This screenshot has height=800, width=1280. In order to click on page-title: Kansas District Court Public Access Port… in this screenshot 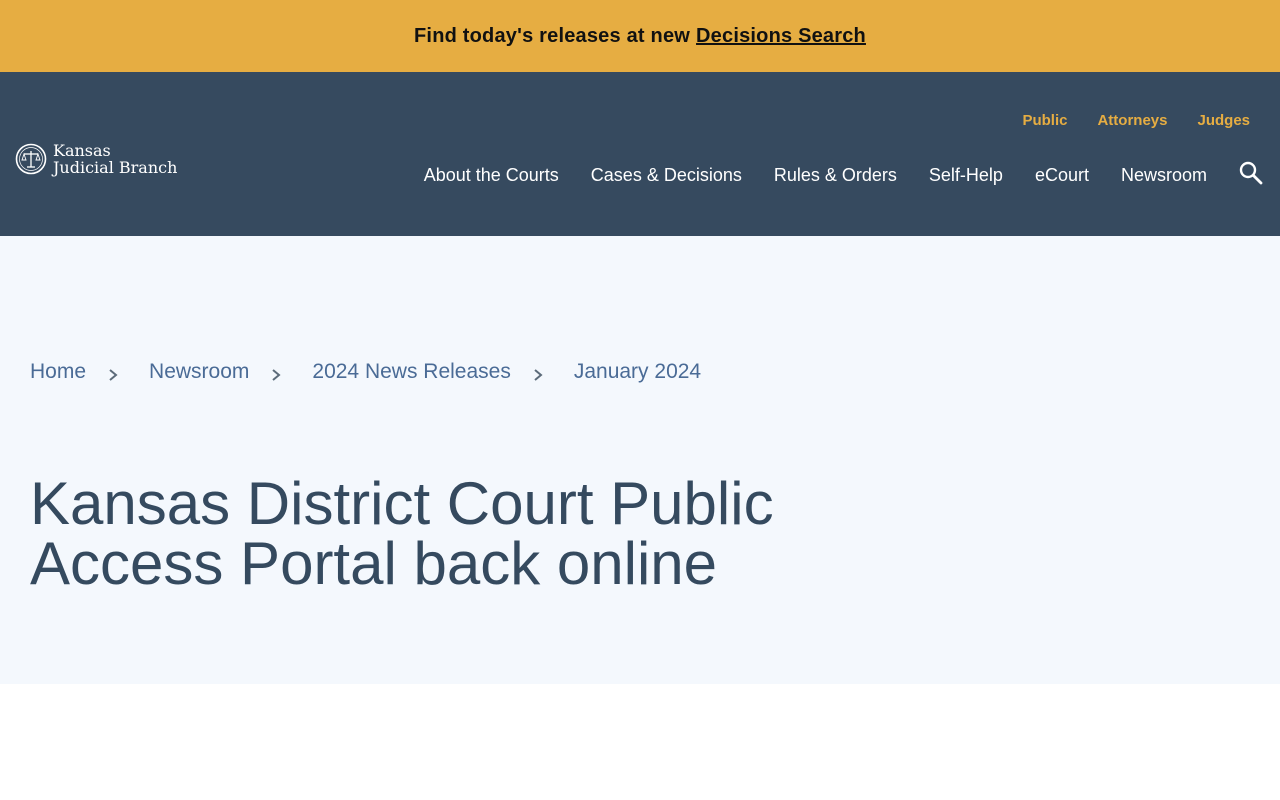, I will do `click(402, 533)`.